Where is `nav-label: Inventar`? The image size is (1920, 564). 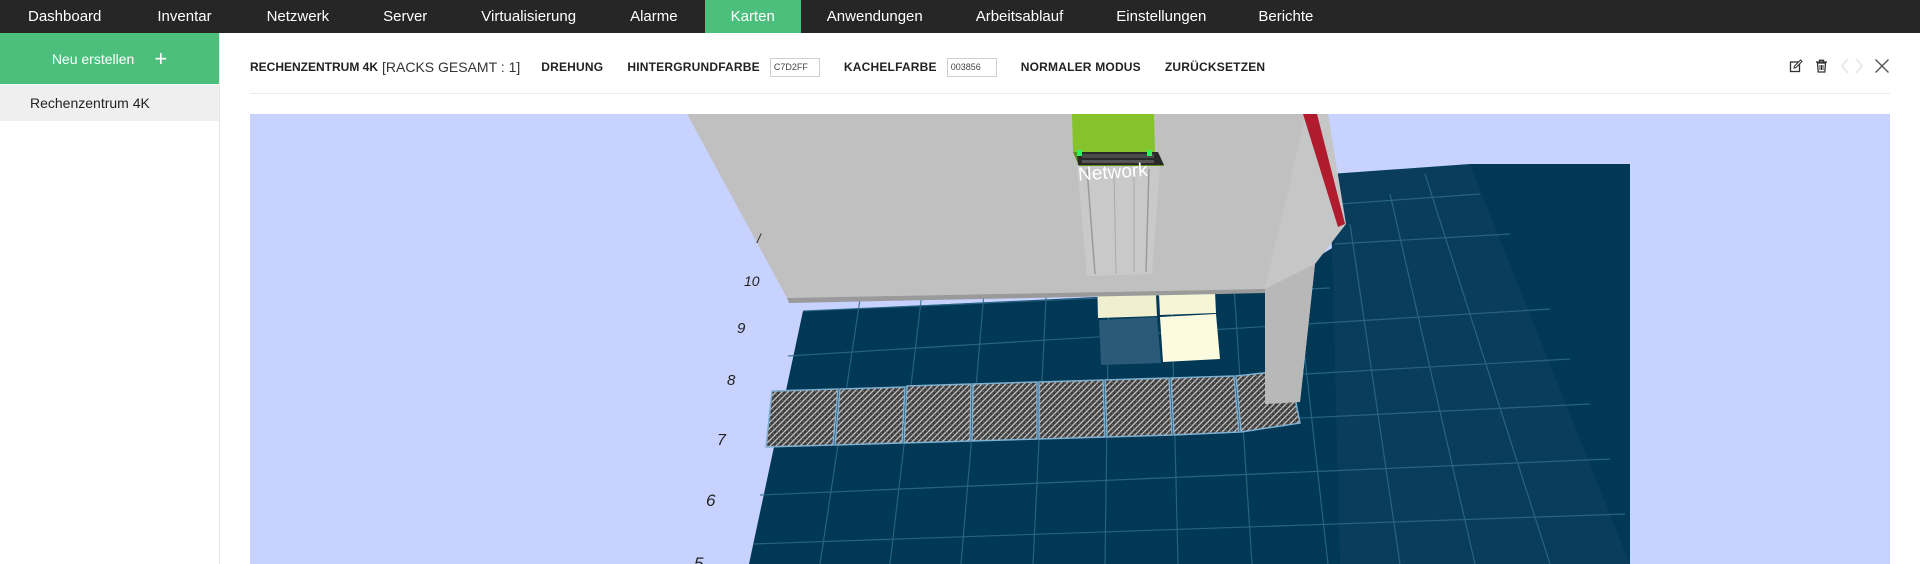
nav-label: Inventar is located at coordinates (184, 16).